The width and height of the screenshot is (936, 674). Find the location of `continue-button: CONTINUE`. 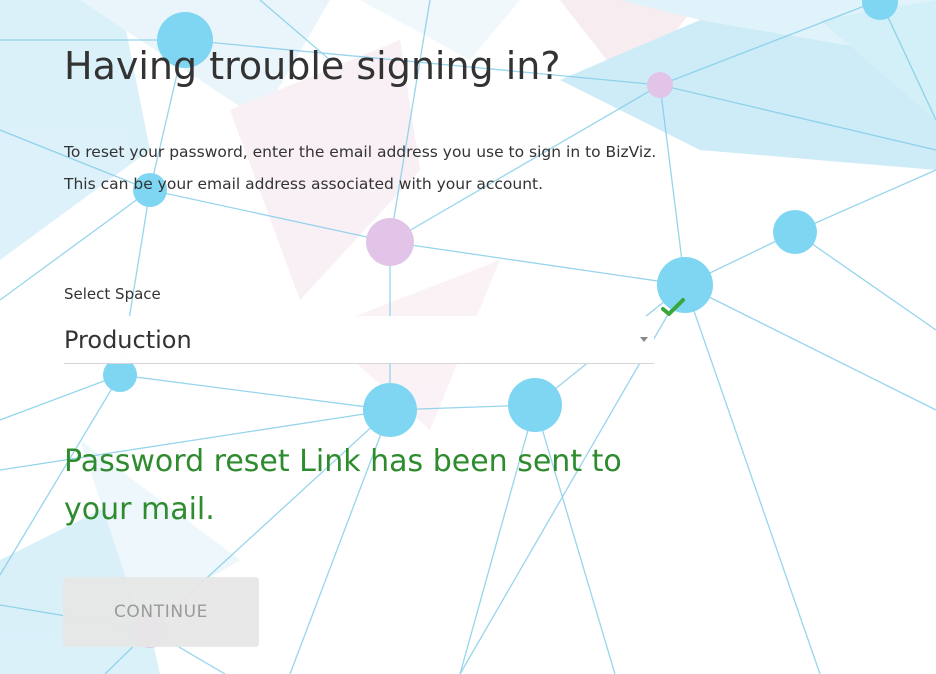

continue-button: CONTINUE is located at coordinates (161, 612).